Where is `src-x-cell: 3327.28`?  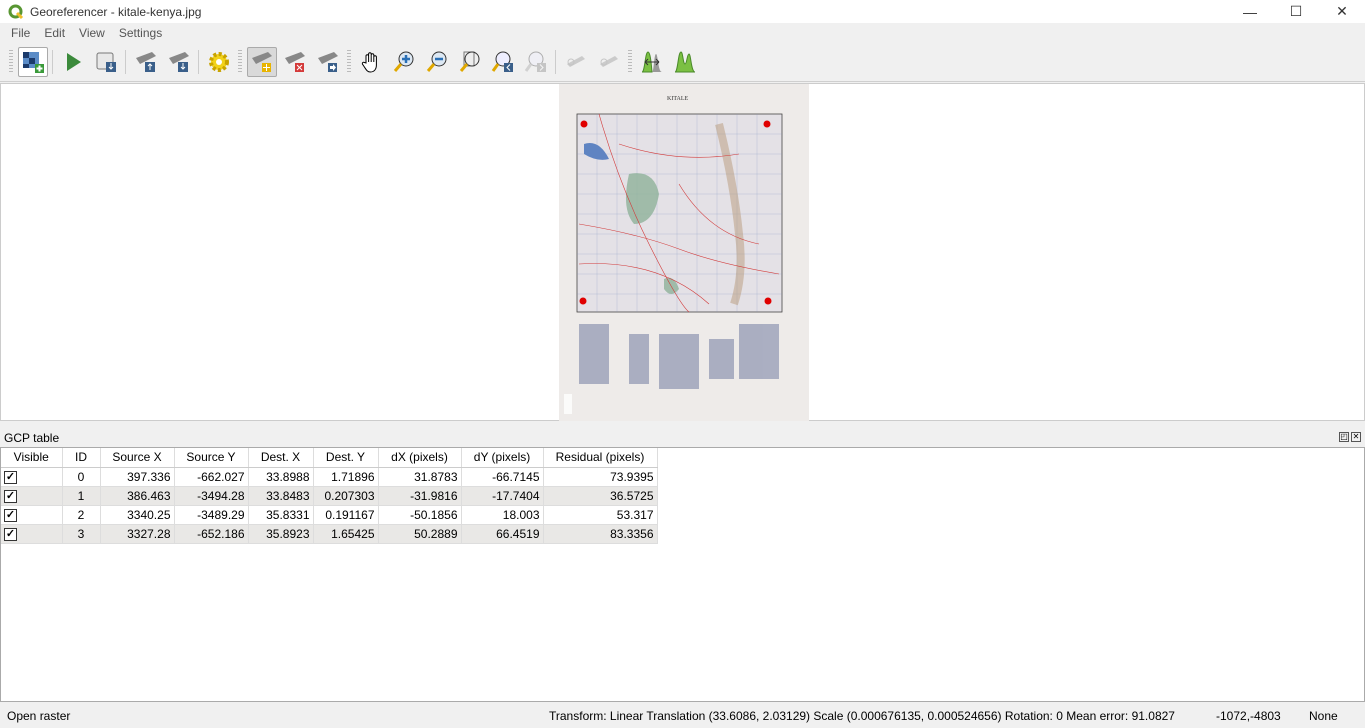
src-x-cell: 3327.28 is located at coordinates (137, 534).